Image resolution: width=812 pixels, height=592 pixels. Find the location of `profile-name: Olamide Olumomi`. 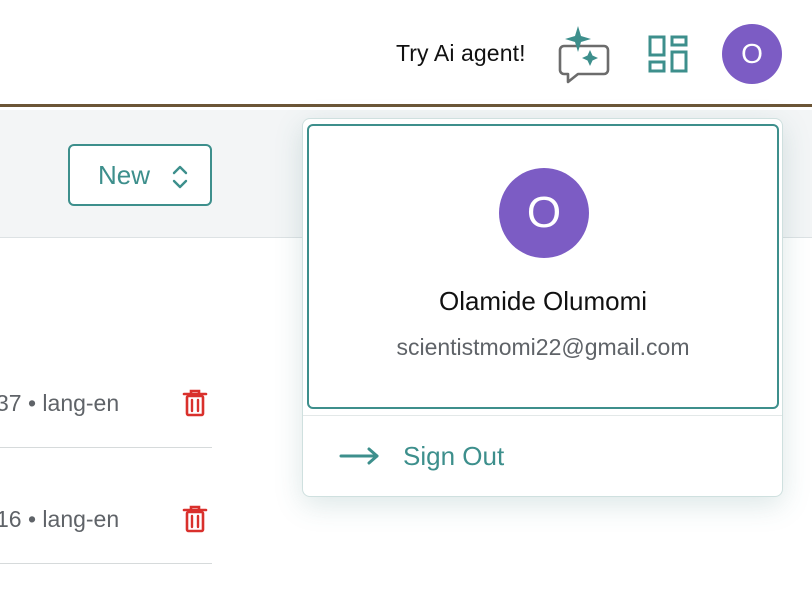

profile-name: Olamide Olumomi is located at coordinates (543, 301).